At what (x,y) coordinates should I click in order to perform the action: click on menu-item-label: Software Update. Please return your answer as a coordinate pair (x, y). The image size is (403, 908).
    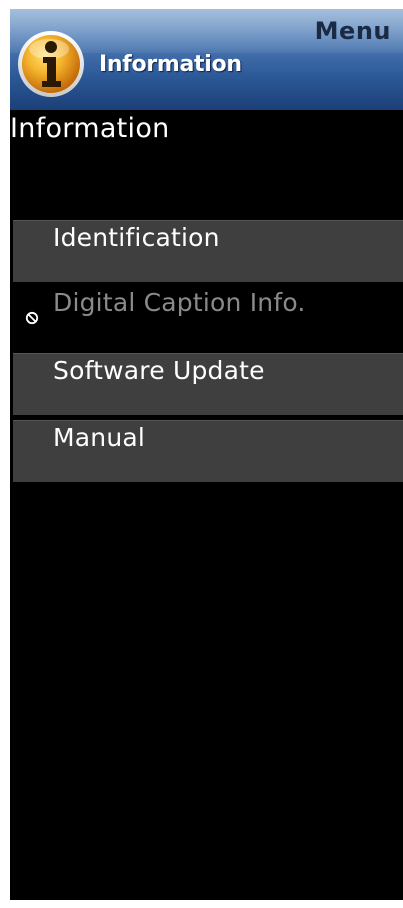
    Looking at the image, I should click on (159, 370).